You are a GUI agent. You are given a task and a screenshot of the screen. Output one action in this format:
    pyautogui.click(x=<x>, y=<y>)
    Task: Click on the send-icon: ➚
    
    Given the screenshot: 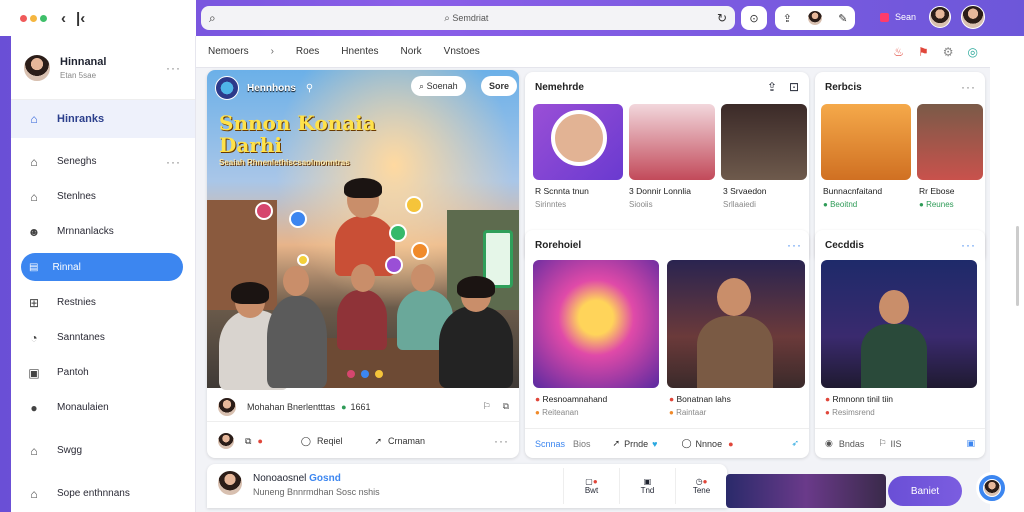 What is the action you would take?
    pyautogui.click(x=378, y=441)
    